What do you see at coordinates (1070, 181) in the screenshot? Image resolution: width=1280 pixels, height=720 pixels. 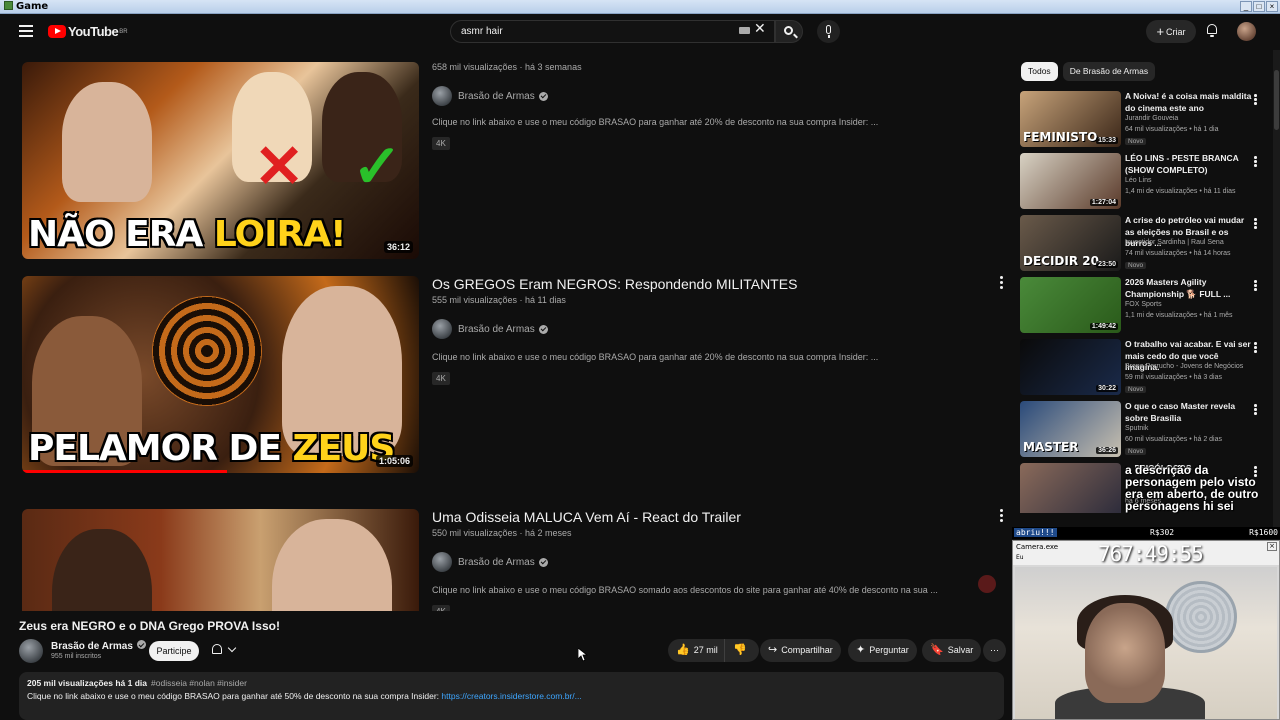 I see `sidebar-thumbnail: 1:27:04` at bounding box center [1070, 181].